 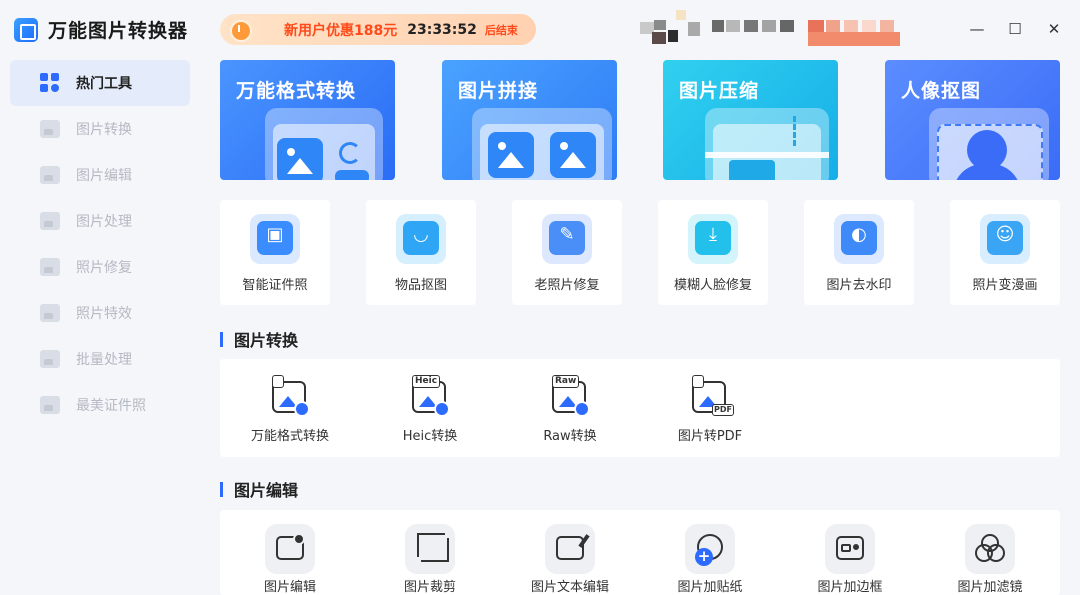 I want to click on tool-old-photo-repair: ✎ 老照片修复, so click(x=567, y=252).